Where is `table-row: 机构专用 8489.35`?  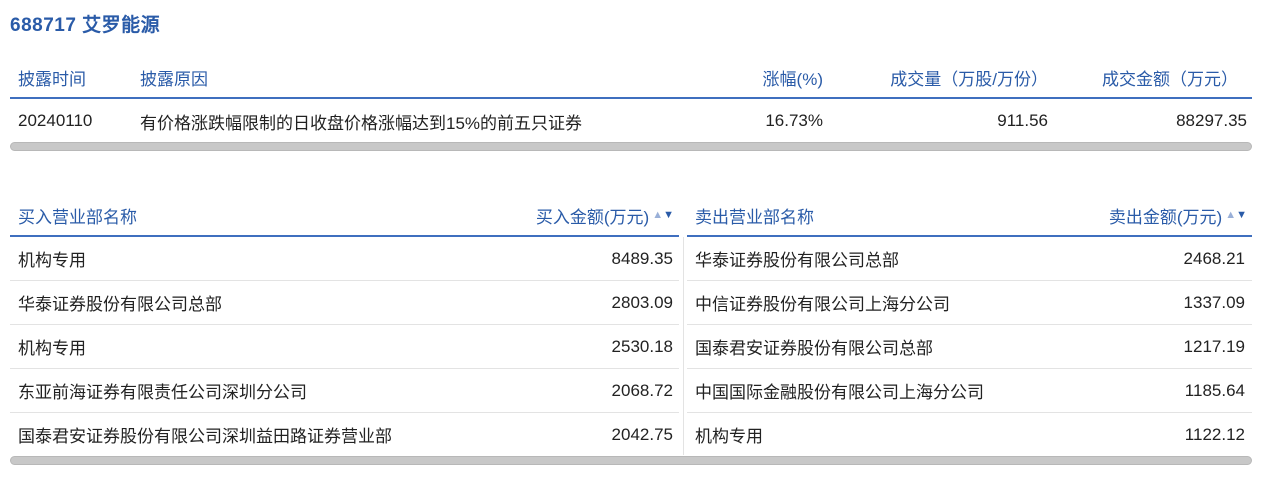
table-row: 机构专用 8489.35 is located at coordinates (344, 259).